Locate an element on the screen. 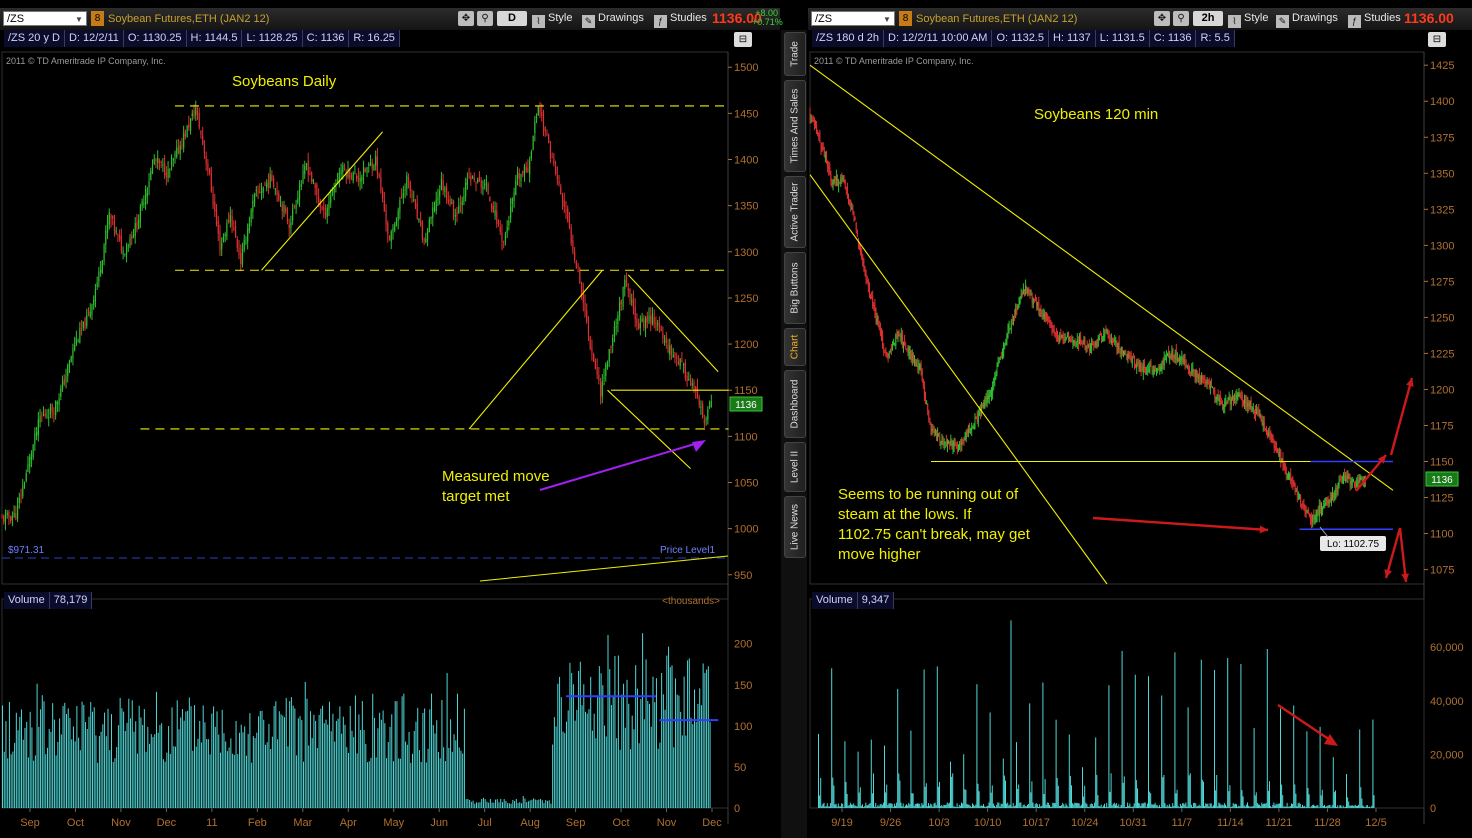  right-copyright: 2011 © TD Ameritrade IP Company, Inc. is located at coordinates (894, 61).